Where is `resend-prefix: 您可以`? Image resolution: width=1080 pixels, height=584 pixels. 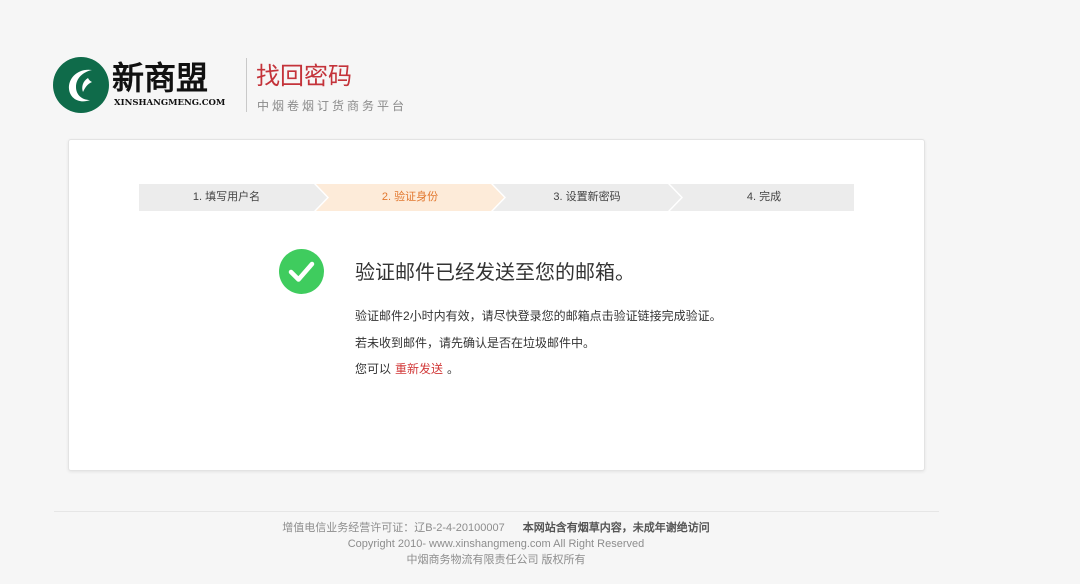 resend-prefix: 您可以 is located at coordinates (373, 369).